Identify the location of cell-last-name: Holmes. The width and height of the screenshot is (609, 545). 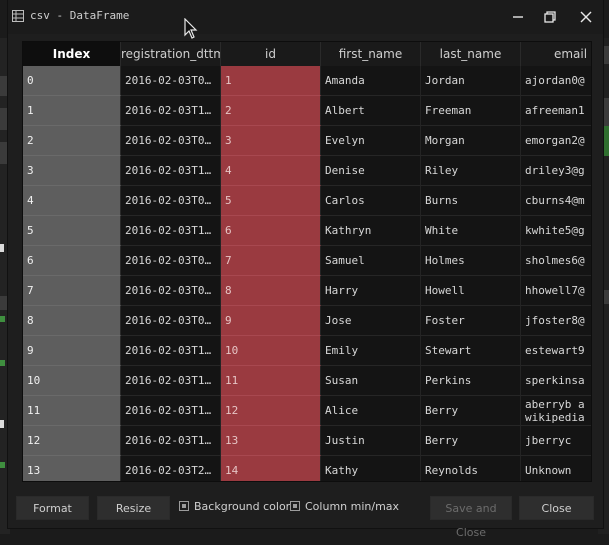
(471, 261).